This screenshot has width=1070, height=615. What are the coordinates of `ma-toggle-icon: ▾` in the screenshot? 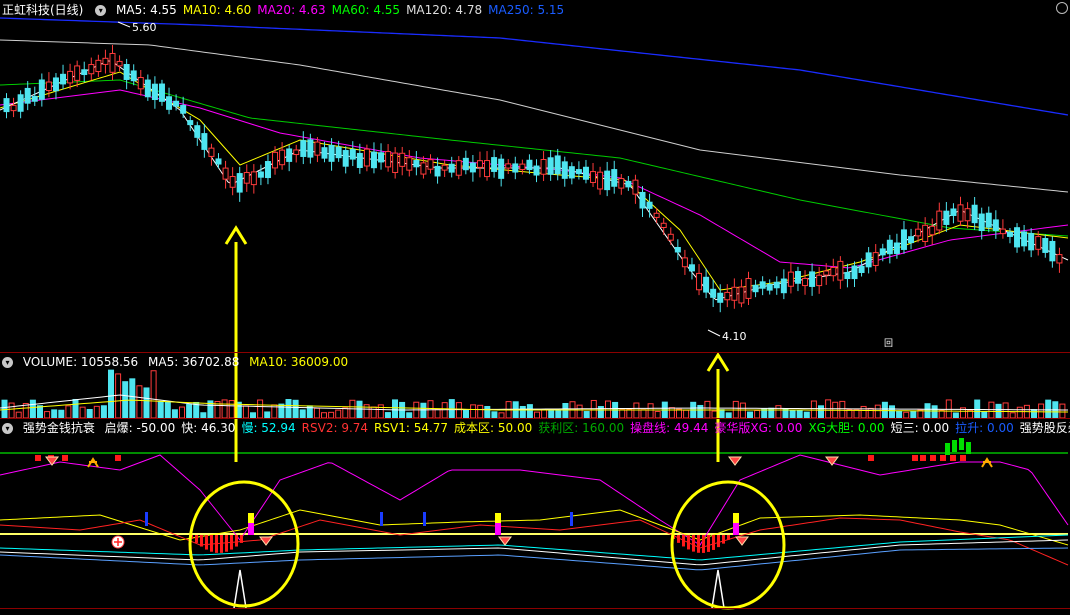 It's located at (101, 10).